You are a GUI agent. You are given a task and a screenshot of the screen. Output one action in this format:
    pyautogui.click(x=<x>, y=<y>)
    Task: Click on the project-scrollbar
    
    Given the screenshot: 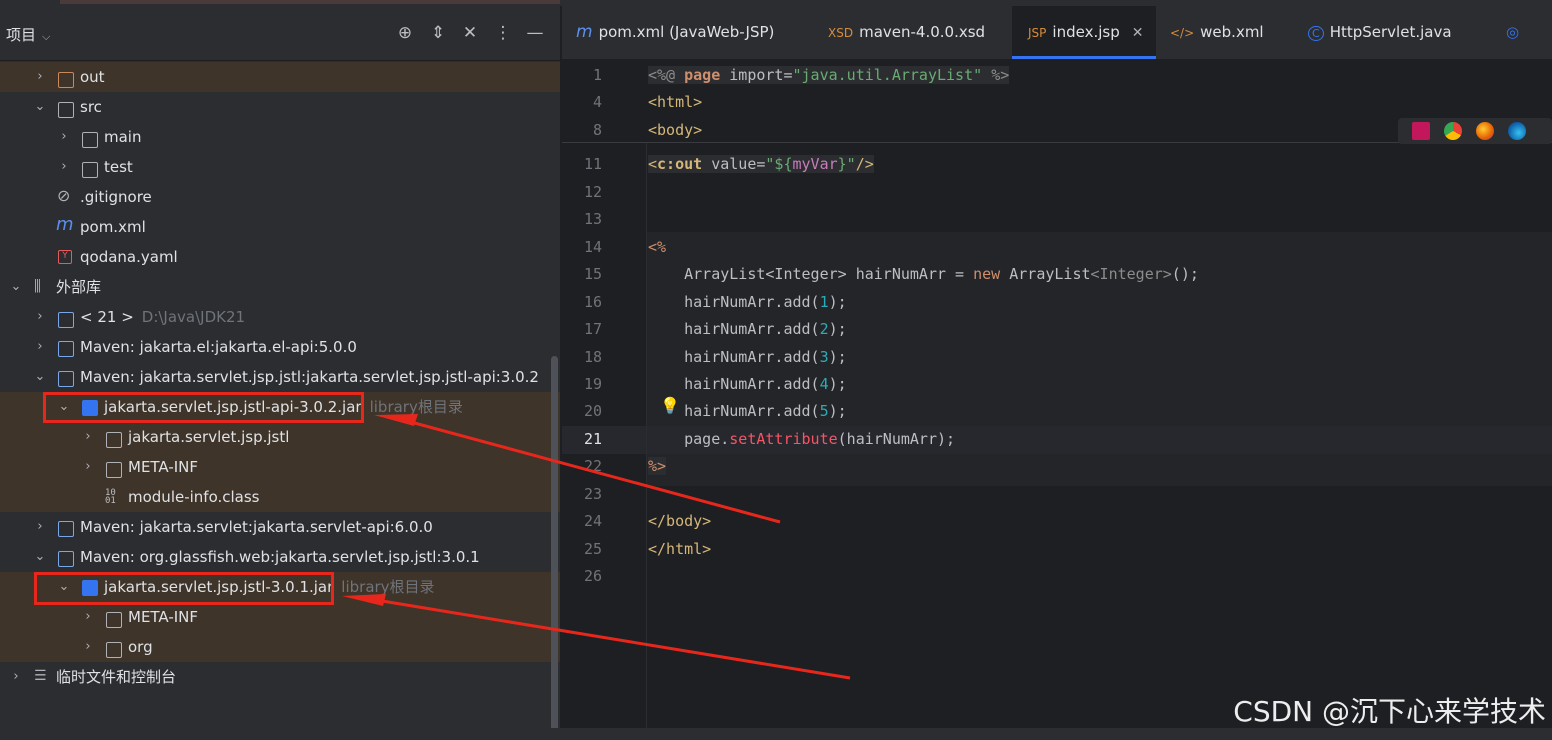 What is the action you would take?
    pyautogui.click(x=554, y=544)
    